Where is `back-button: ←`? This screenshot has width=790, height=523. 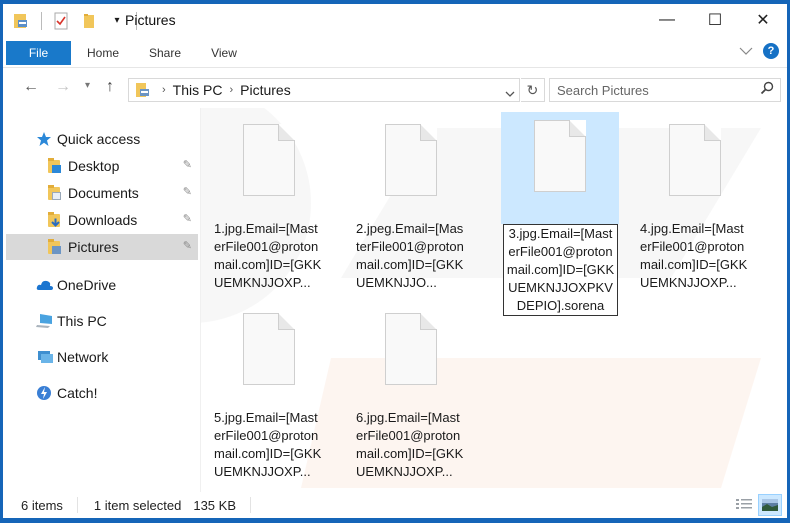
back-button: ← is located at coordinates (31, 87).